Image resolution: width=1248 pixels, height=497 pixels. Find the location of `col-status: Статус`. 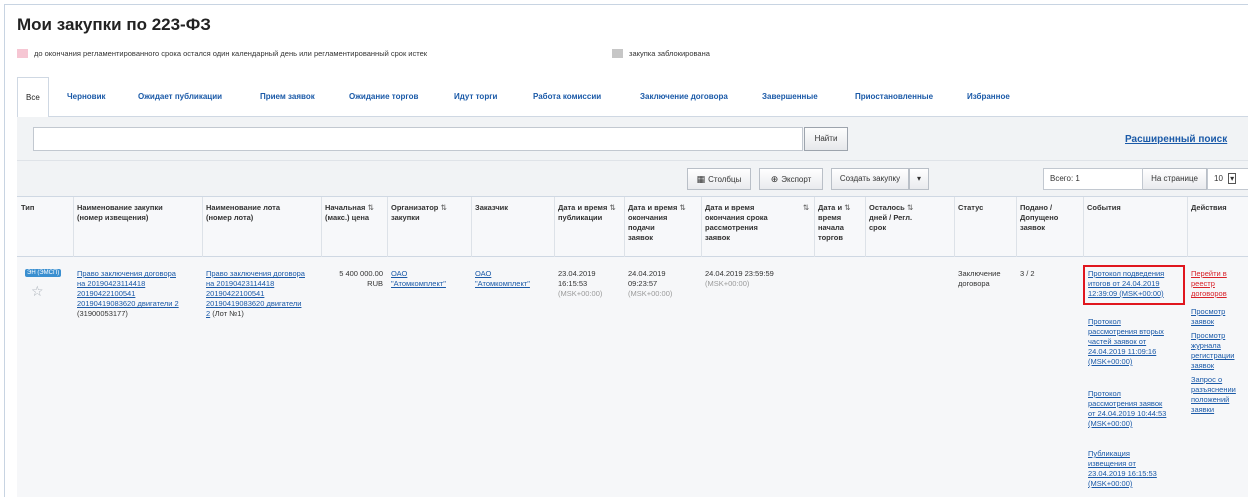

col-status: Статус is located at coordinates (970, 208).